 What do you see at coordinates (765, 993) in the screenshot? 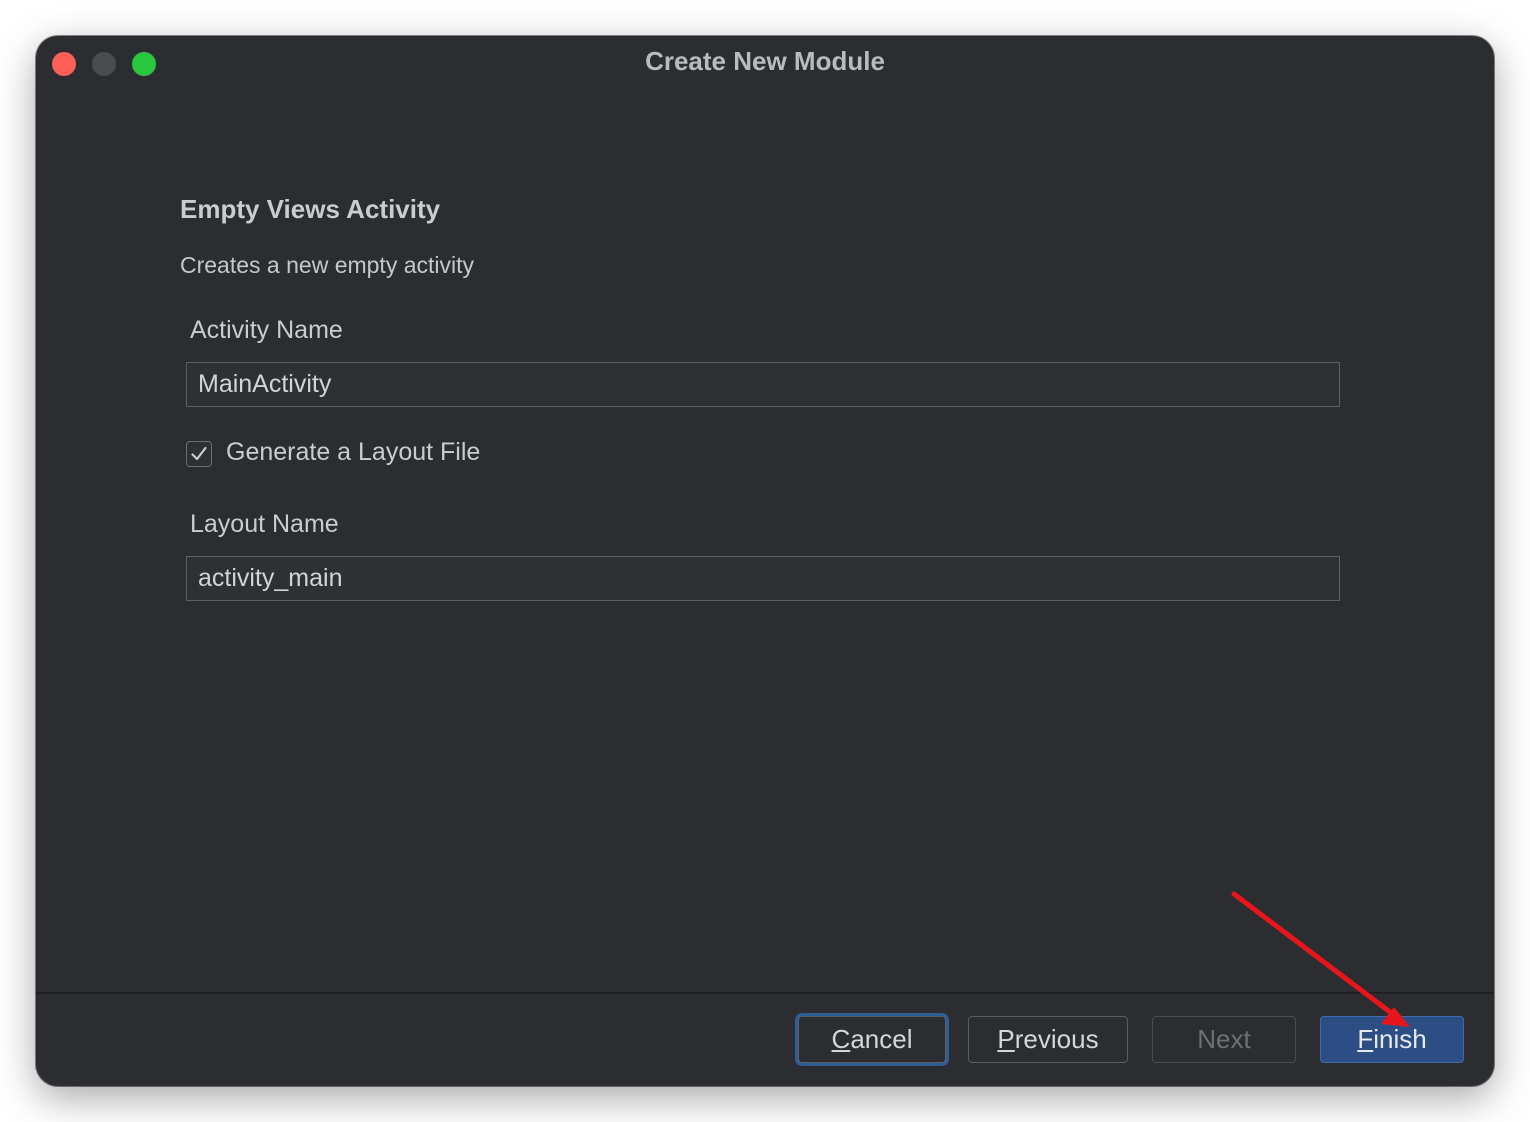
I see `footer-divider` at bounding box center [765, 993].